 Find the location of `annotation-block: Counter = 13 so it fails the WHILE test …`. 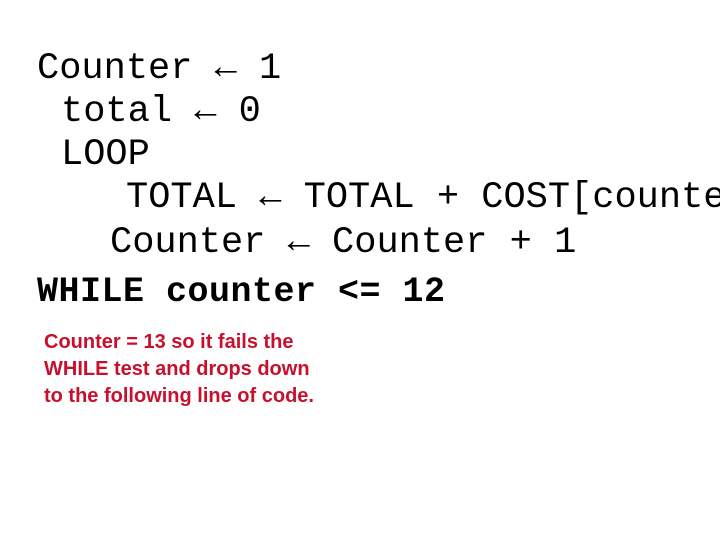

annotation-block: Counter = 13 so it fails the WHILE test … is located at coordinates (254, 369).